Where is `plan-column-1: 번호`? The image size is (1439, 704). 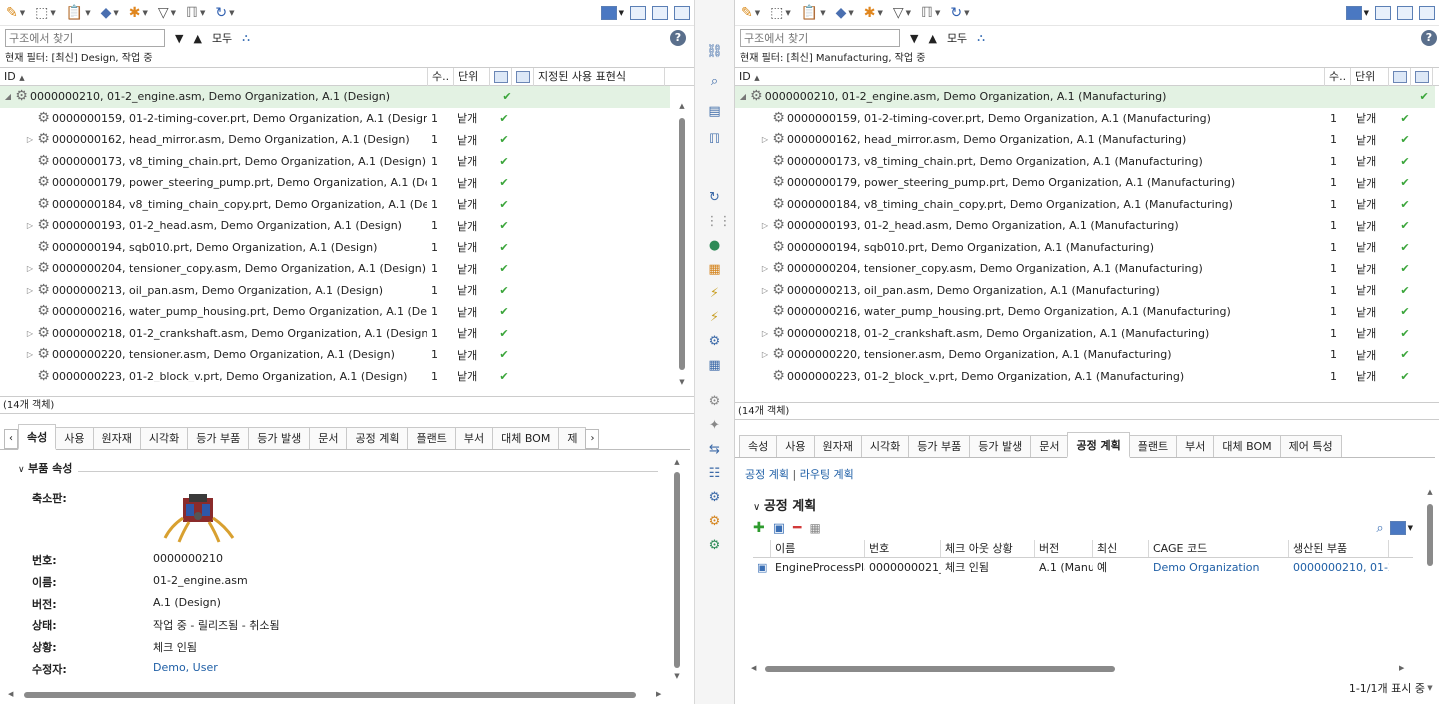 plan-column-1: 번호 is located at coordinates (903, 548).